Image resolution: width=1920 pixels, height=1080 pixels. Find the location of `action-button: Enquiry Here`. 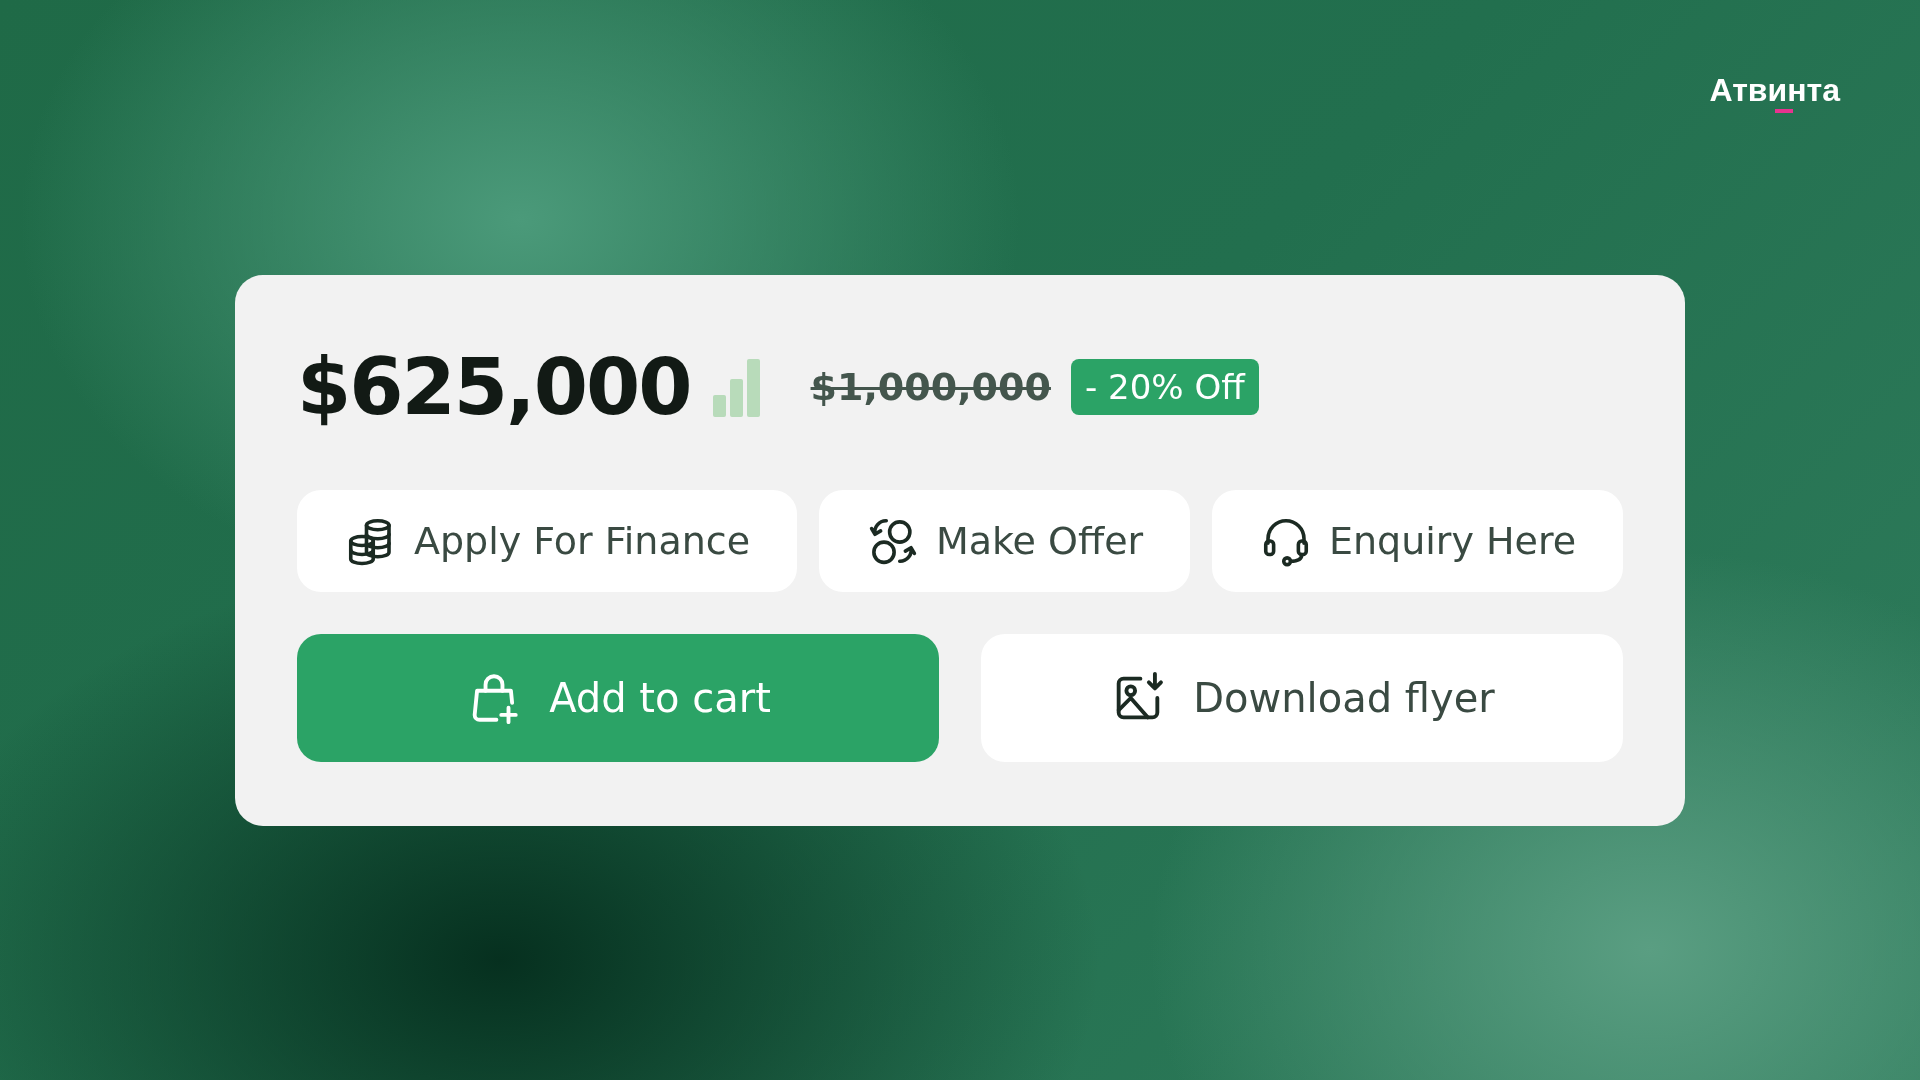

action-button: Enquiry Here is located at coordinates (1417, 540).